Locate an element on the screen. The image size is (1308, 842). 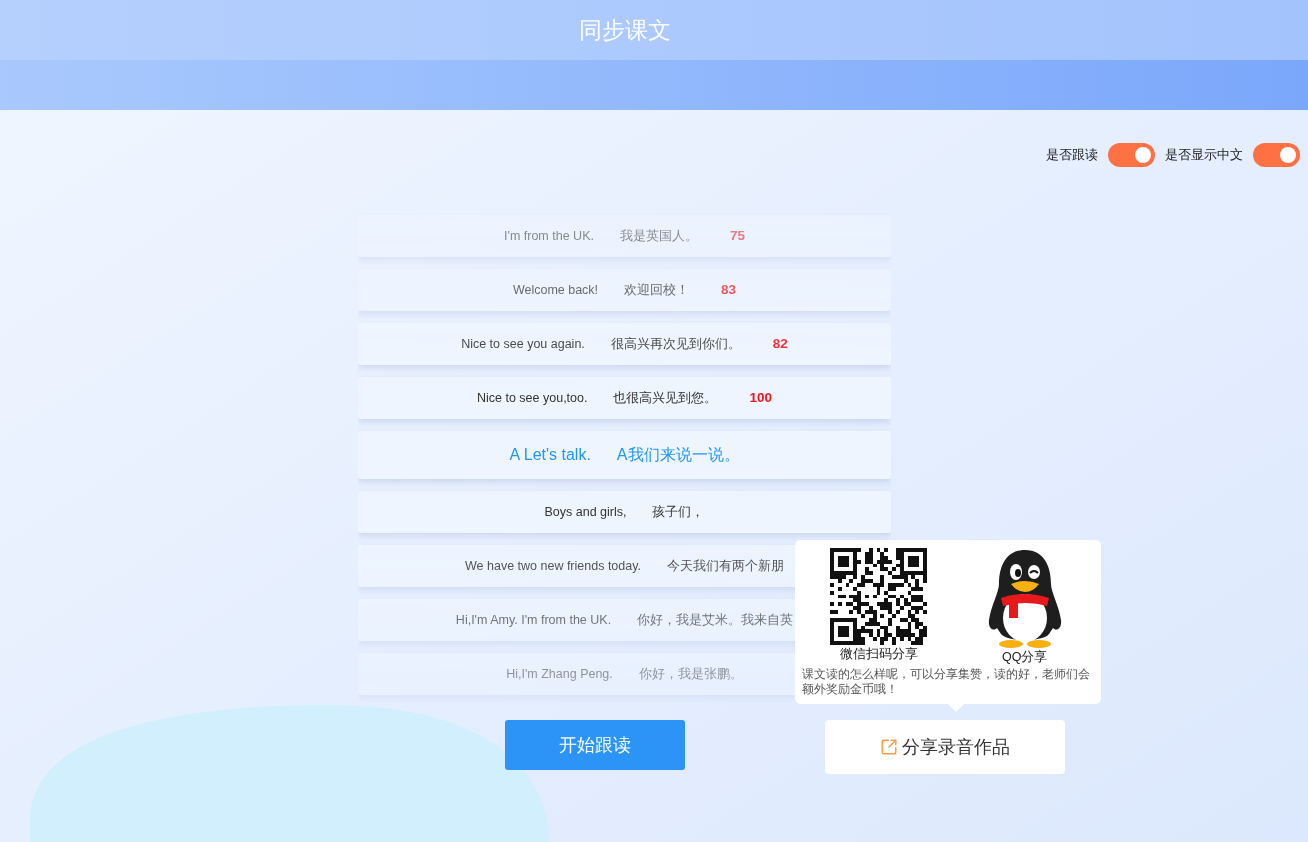
chinese-sentence: 也很高兴见到您。 is located at coordinates (665, 398).